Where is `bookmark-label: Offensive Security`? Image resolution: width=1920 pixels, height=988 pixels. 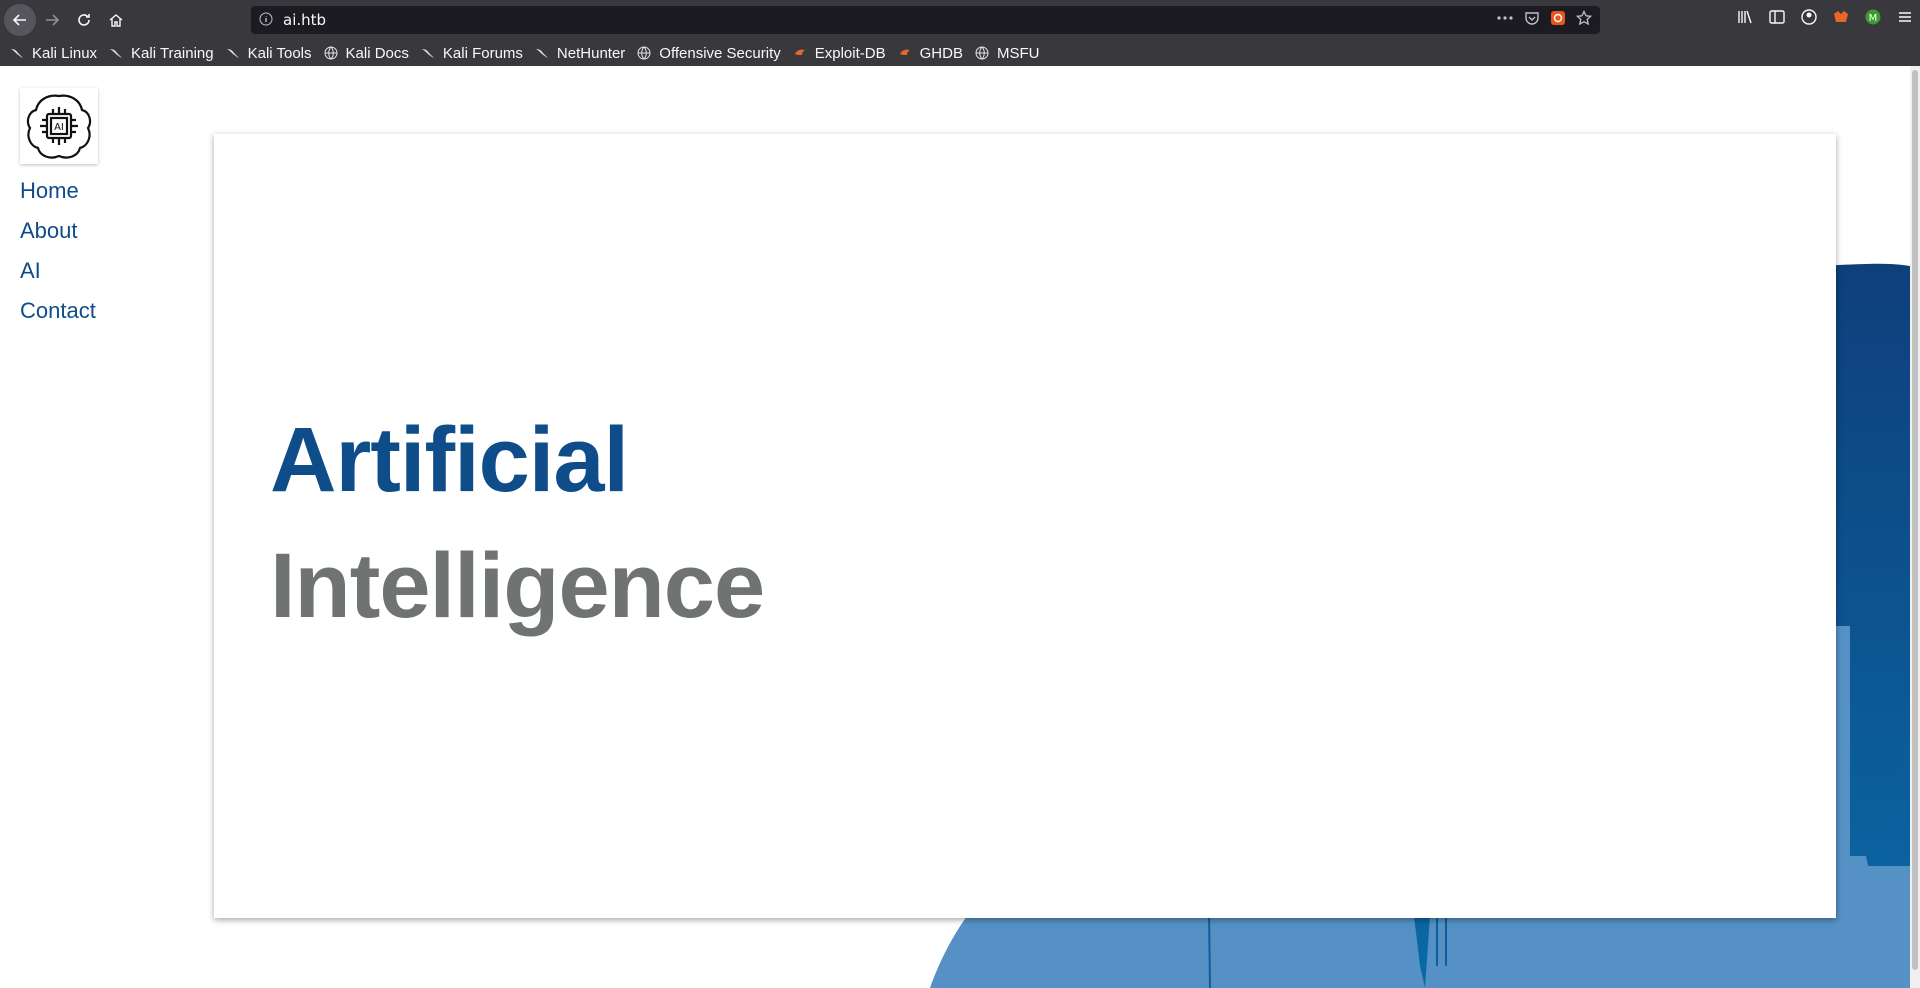 bookmark-label: Offensive Security is located at coordinates (720, 53).